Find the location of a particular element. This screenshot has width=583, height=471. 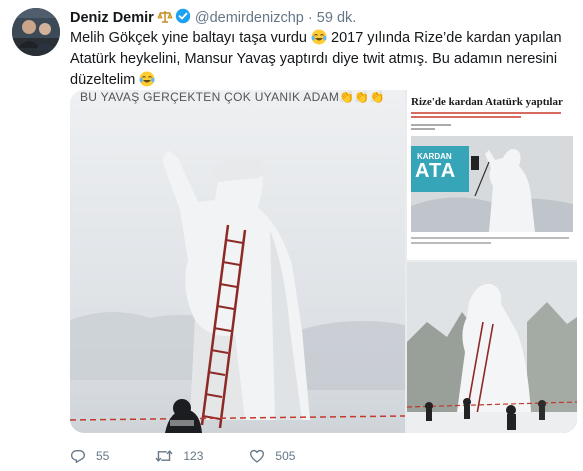

reply-icon is located at coordinates (78, 456).